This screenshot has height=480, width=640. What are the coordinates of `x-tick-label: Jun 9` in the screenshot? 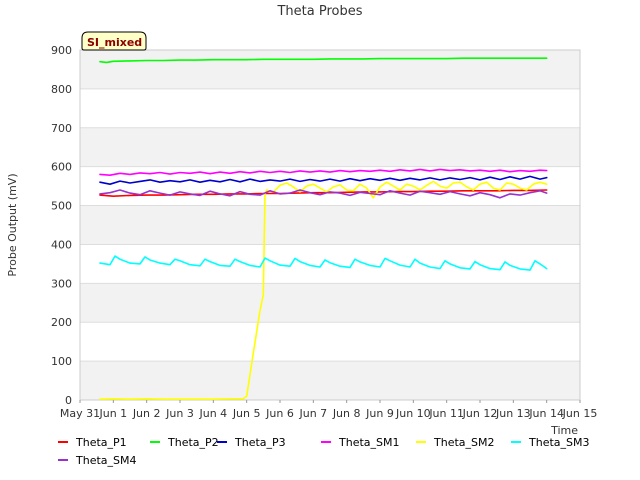 It's located at (379, 413).